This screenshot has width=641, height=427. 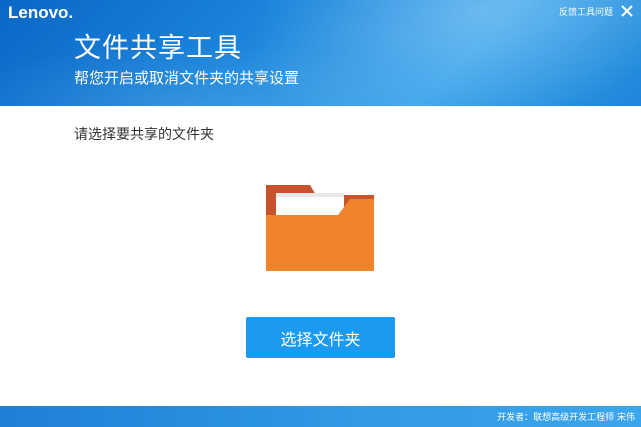 What do you see at coordinates (586, 11) in the screenshot?
I see `feedback-link: 反馈工具问题` at bounding box center [586, 11].